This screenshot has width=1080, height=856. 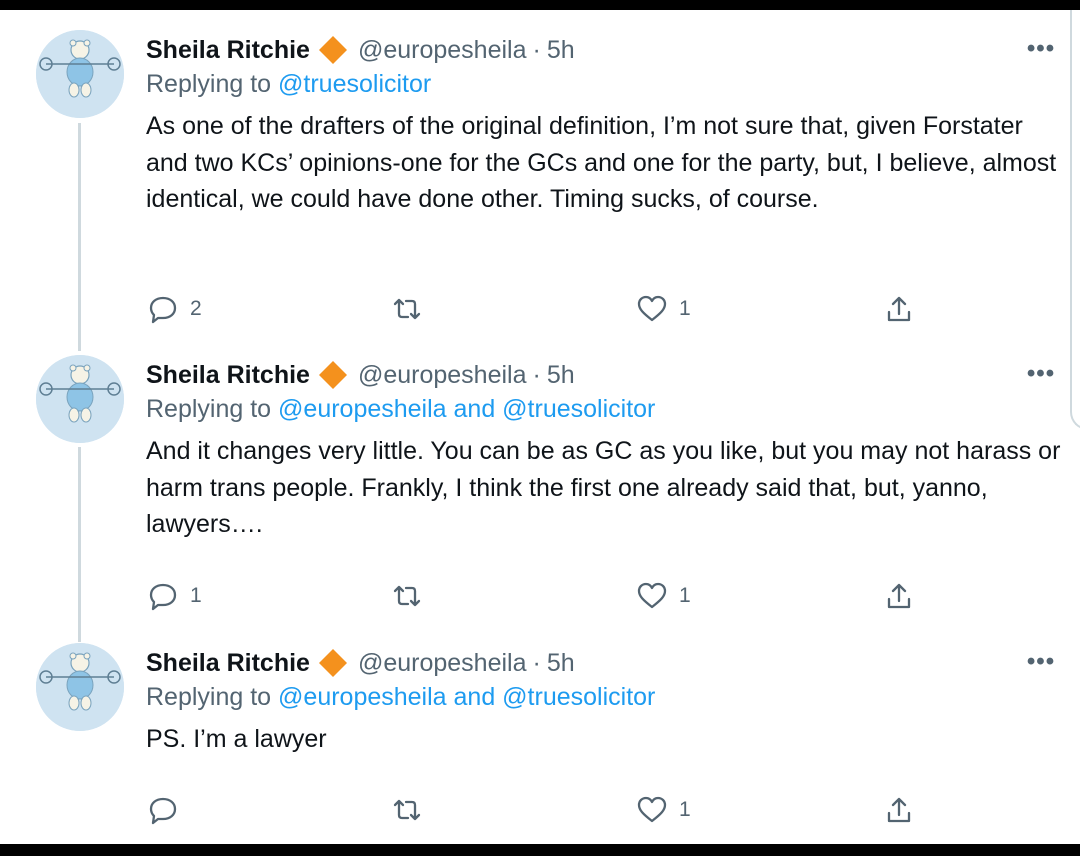 I want to click on reply-count: 2, so click(x=196, y=308).